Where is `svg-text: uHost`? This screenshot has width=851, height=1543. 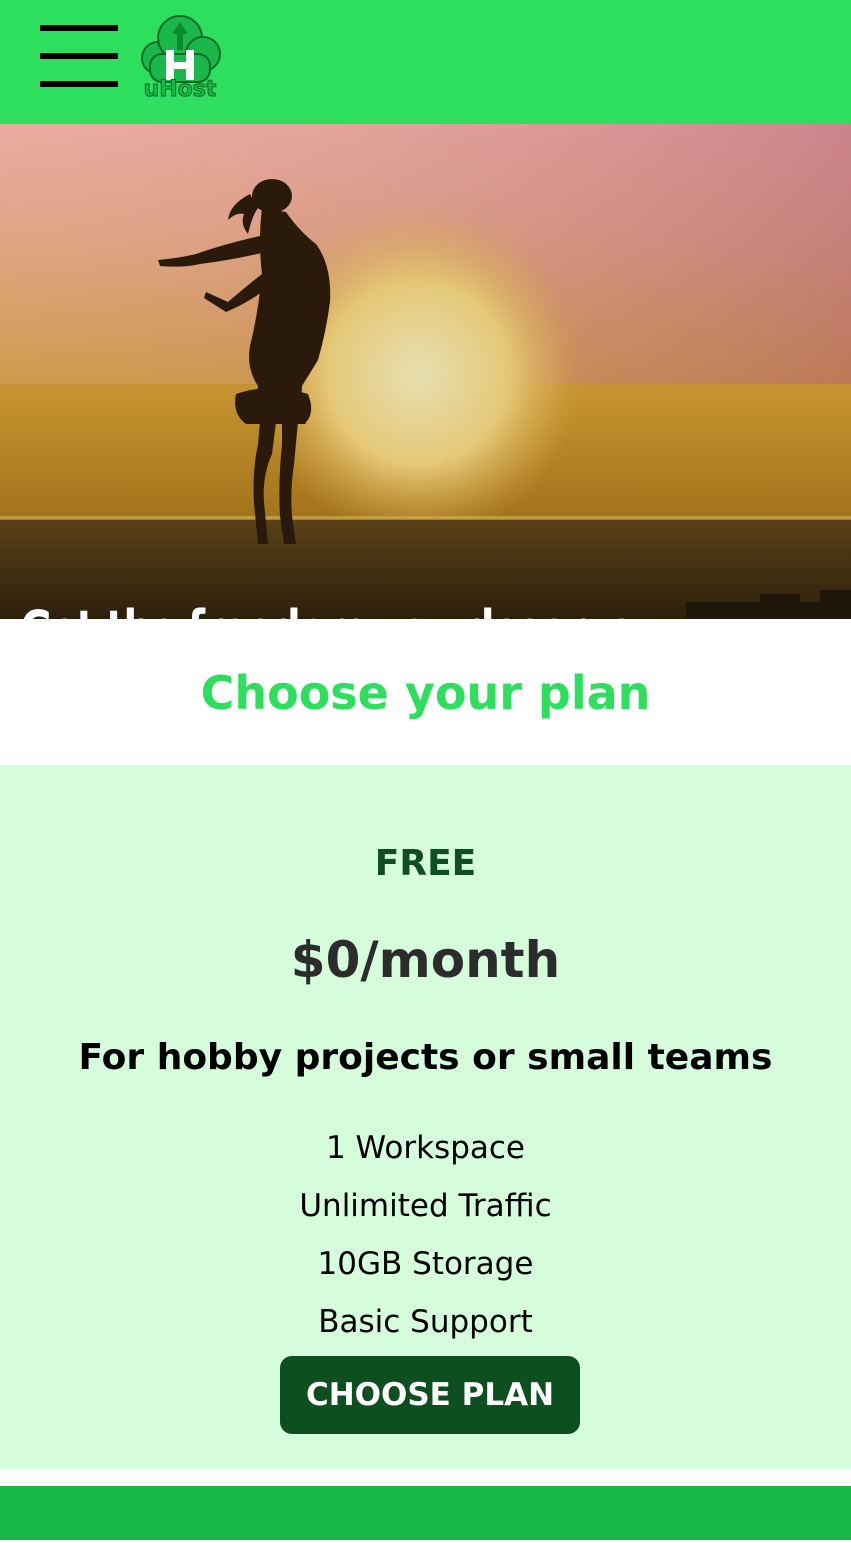
svg-text: uHost is located at coordinates (180, 88).